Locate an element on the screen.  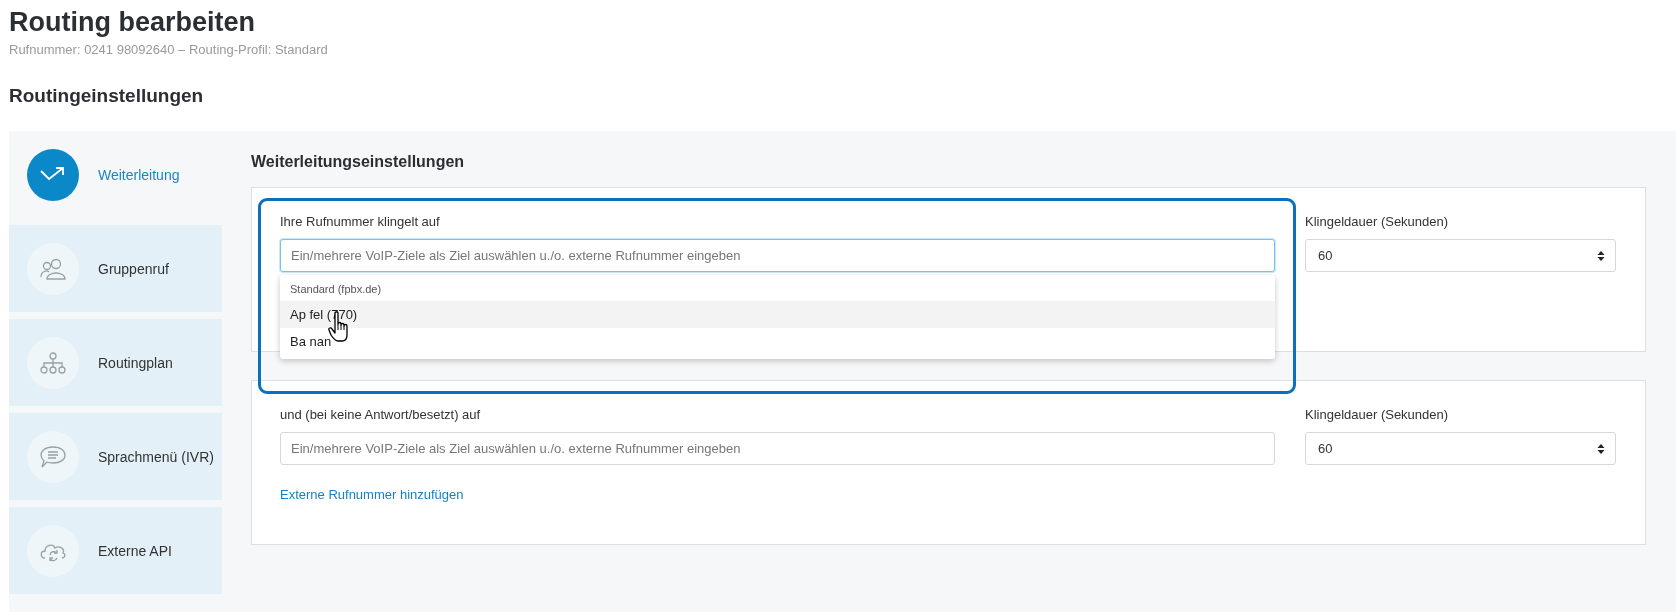
sidebar-item: Routingplan is located at coordinates (115, 362).